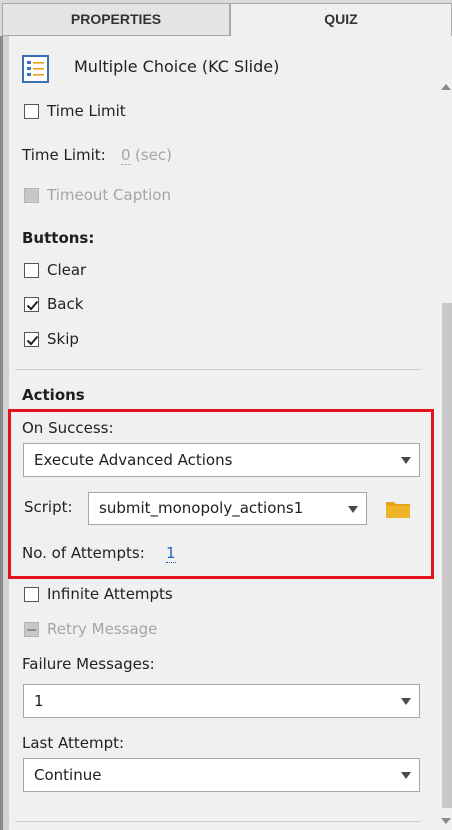  I want to click on skip-checkbox, so click(31, 339).